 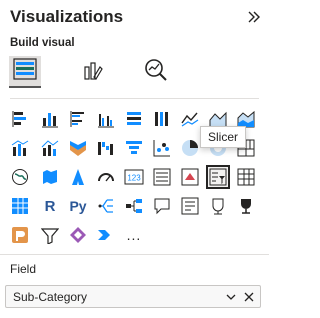 I want to click on chevrons-visual-icon, so click(x=106, y=235).